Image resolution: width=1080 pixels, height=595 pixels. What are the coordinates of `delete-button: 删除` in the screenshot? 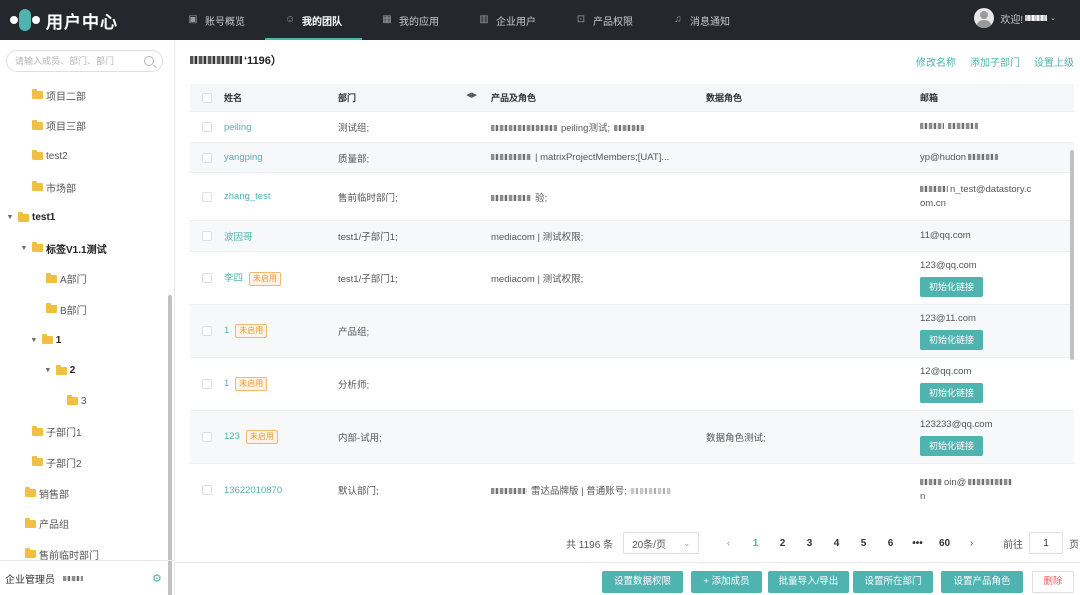 It's located at (1053, 582).